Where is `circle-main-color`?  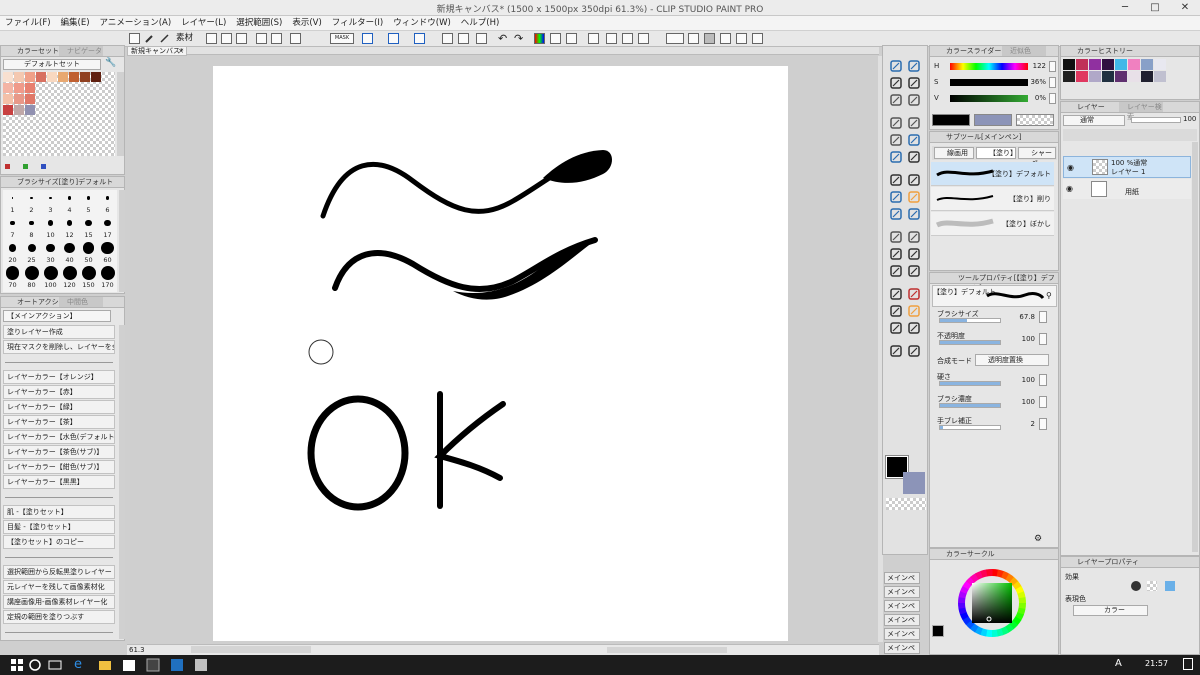 circle-main-color is located at coordinates (938, 631).